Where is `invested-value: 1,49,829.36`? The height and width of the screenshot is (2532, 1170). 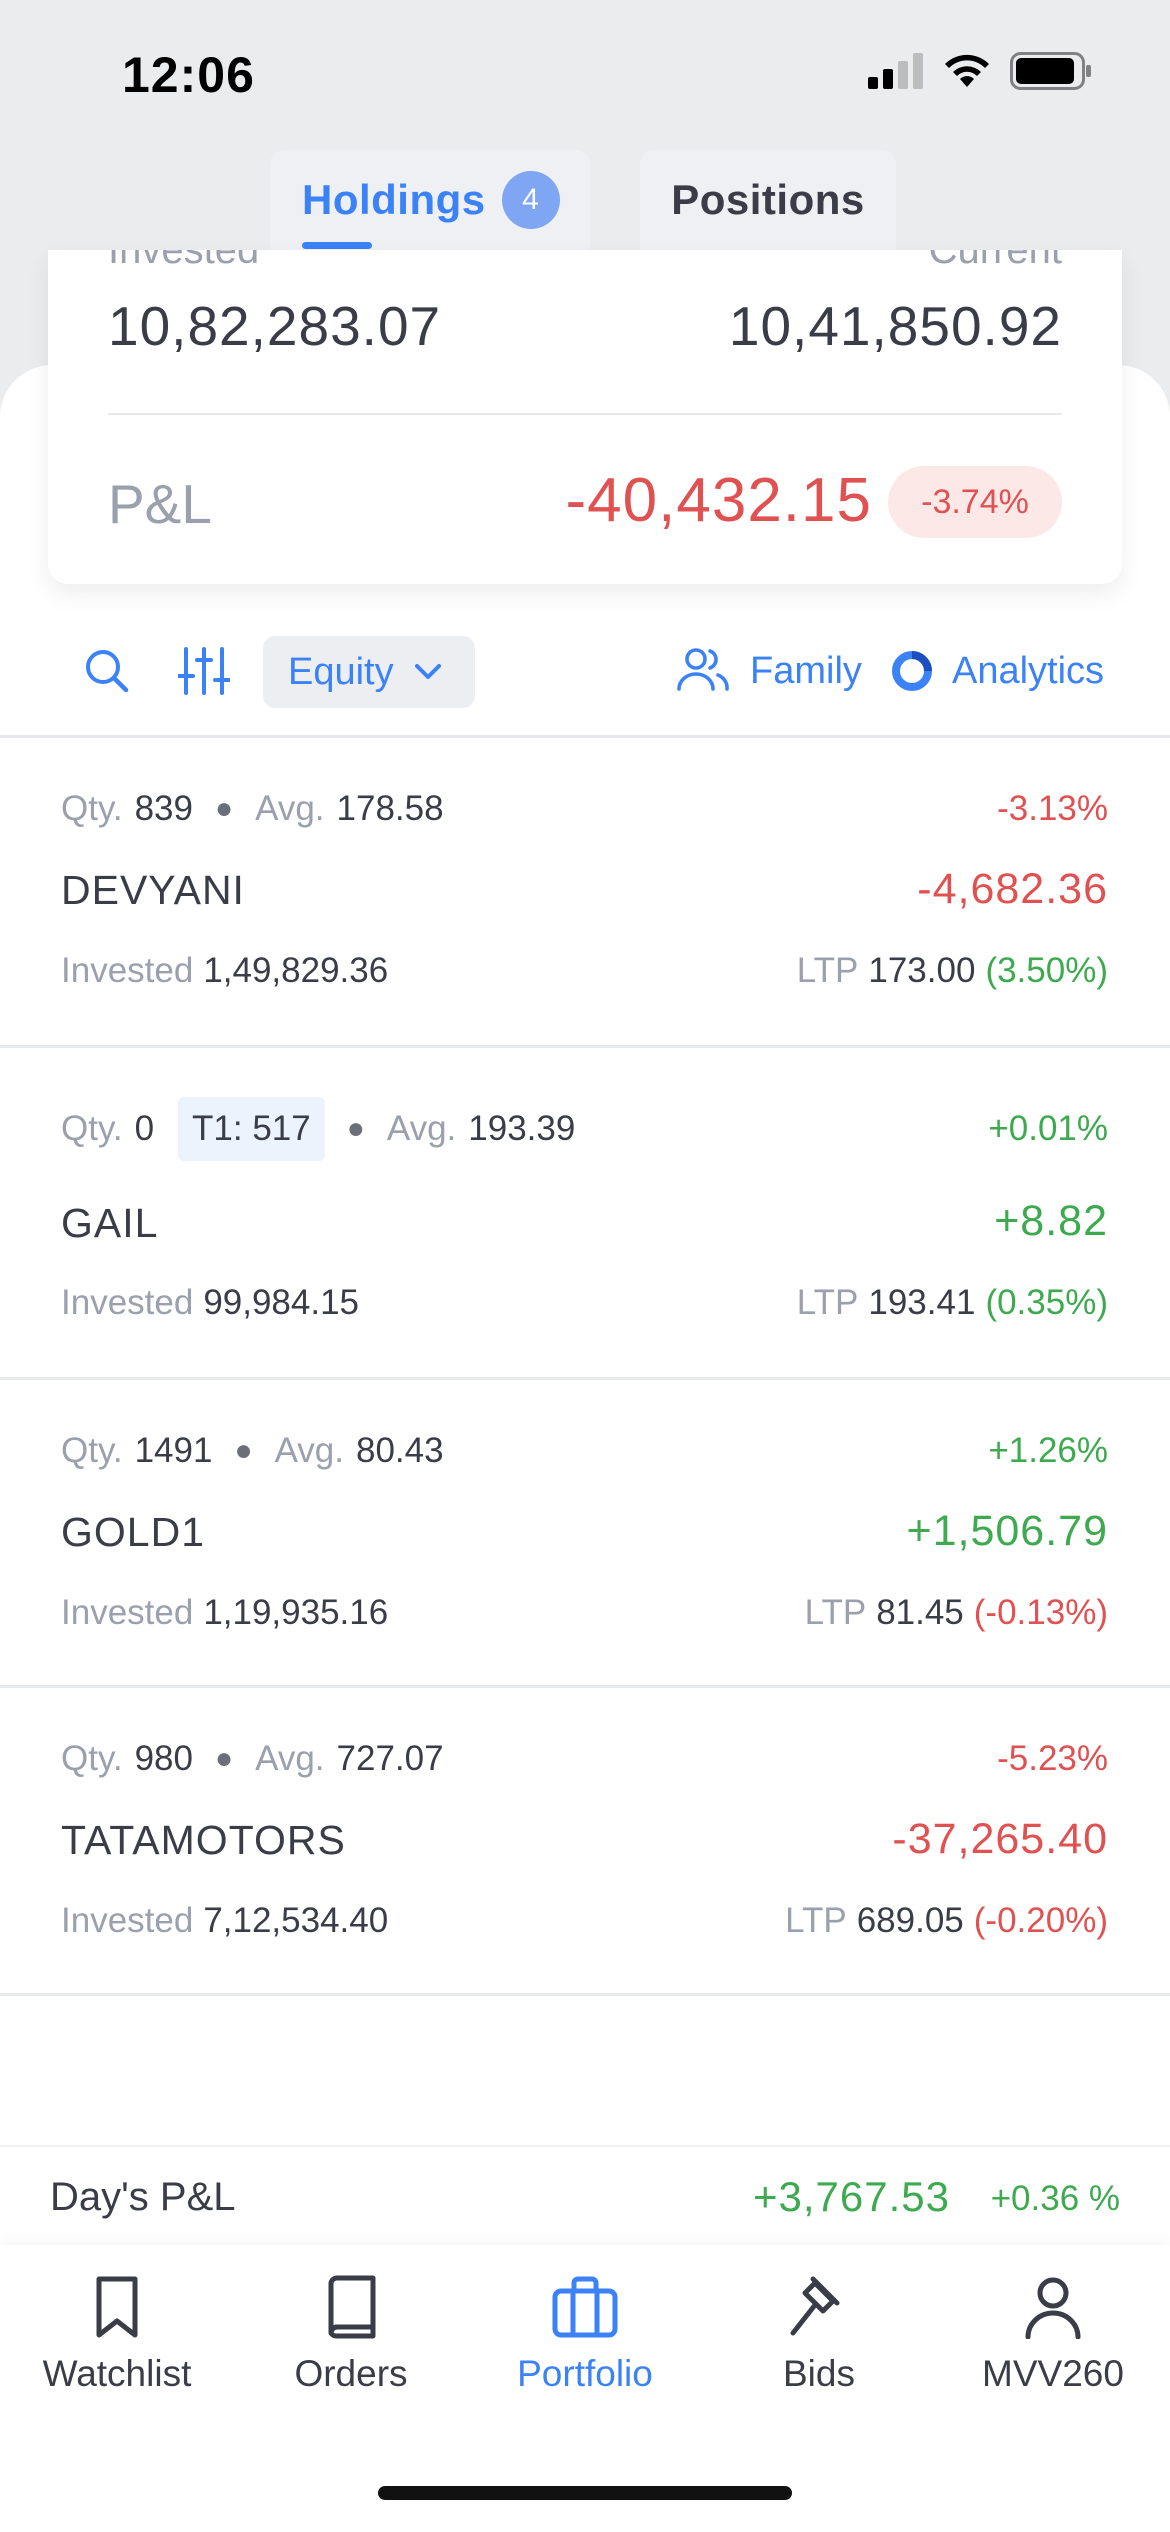
invested-value: 1,49,829.36 is located at coordinates (296, 970).